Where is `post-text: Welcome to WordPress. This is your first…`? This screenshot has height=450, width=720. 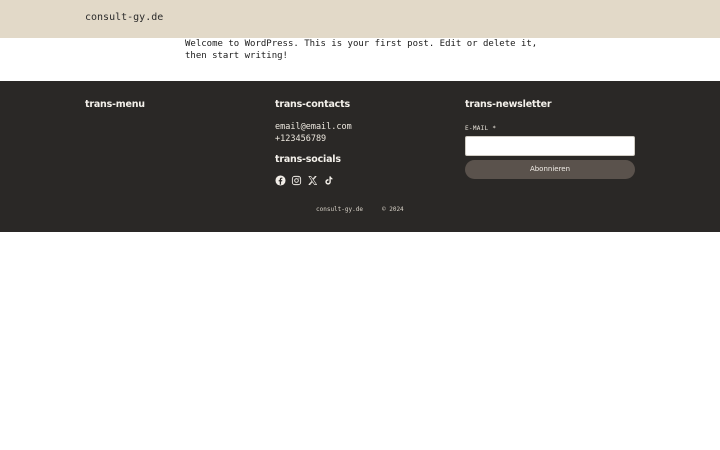
post-text: Welcome to WordPress. This is your first… is located at coordinates (361, 50).